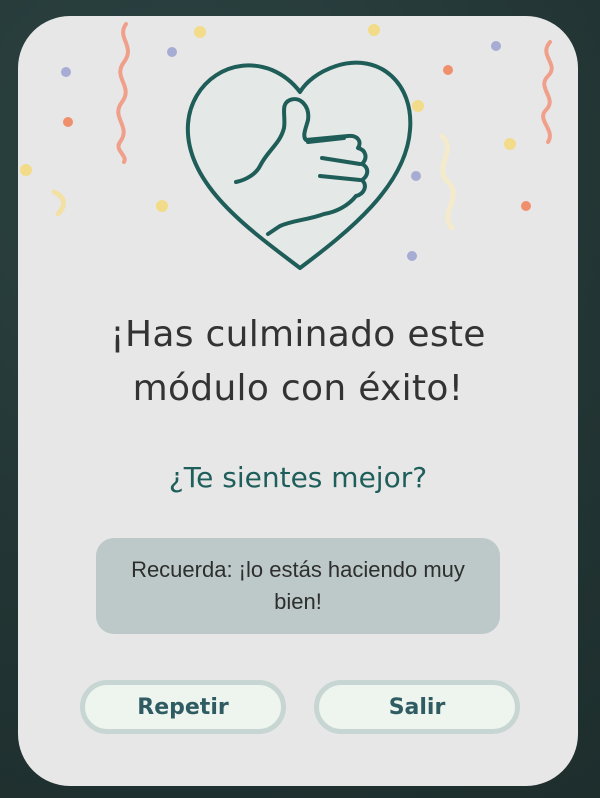  What do you see at coordinates (417, 707) in the screenshot?
I see `exit-button: Salir` at bounding box center [417, 707].